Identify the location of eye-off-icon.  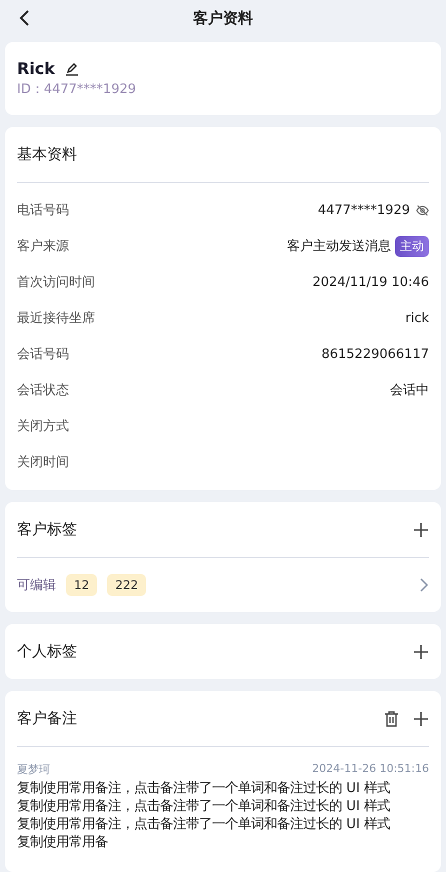
(422, 210).